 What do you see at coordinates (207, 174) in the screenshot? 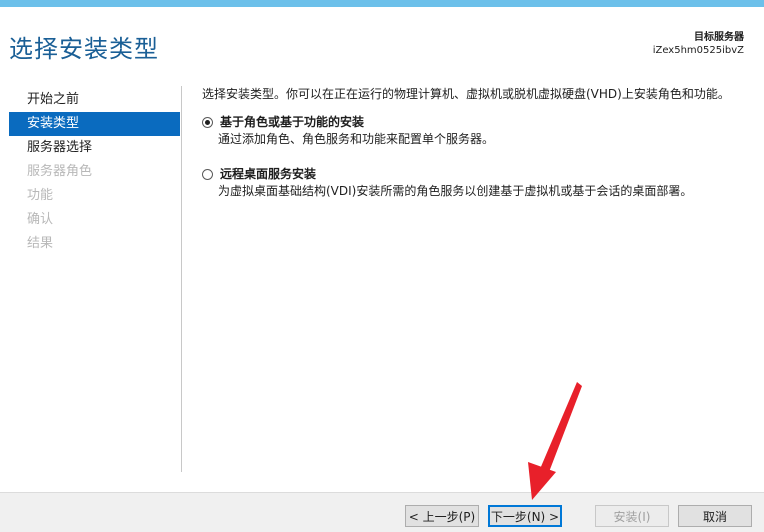
I see `radio-remote-desktop` at bounding box center [207, 174].